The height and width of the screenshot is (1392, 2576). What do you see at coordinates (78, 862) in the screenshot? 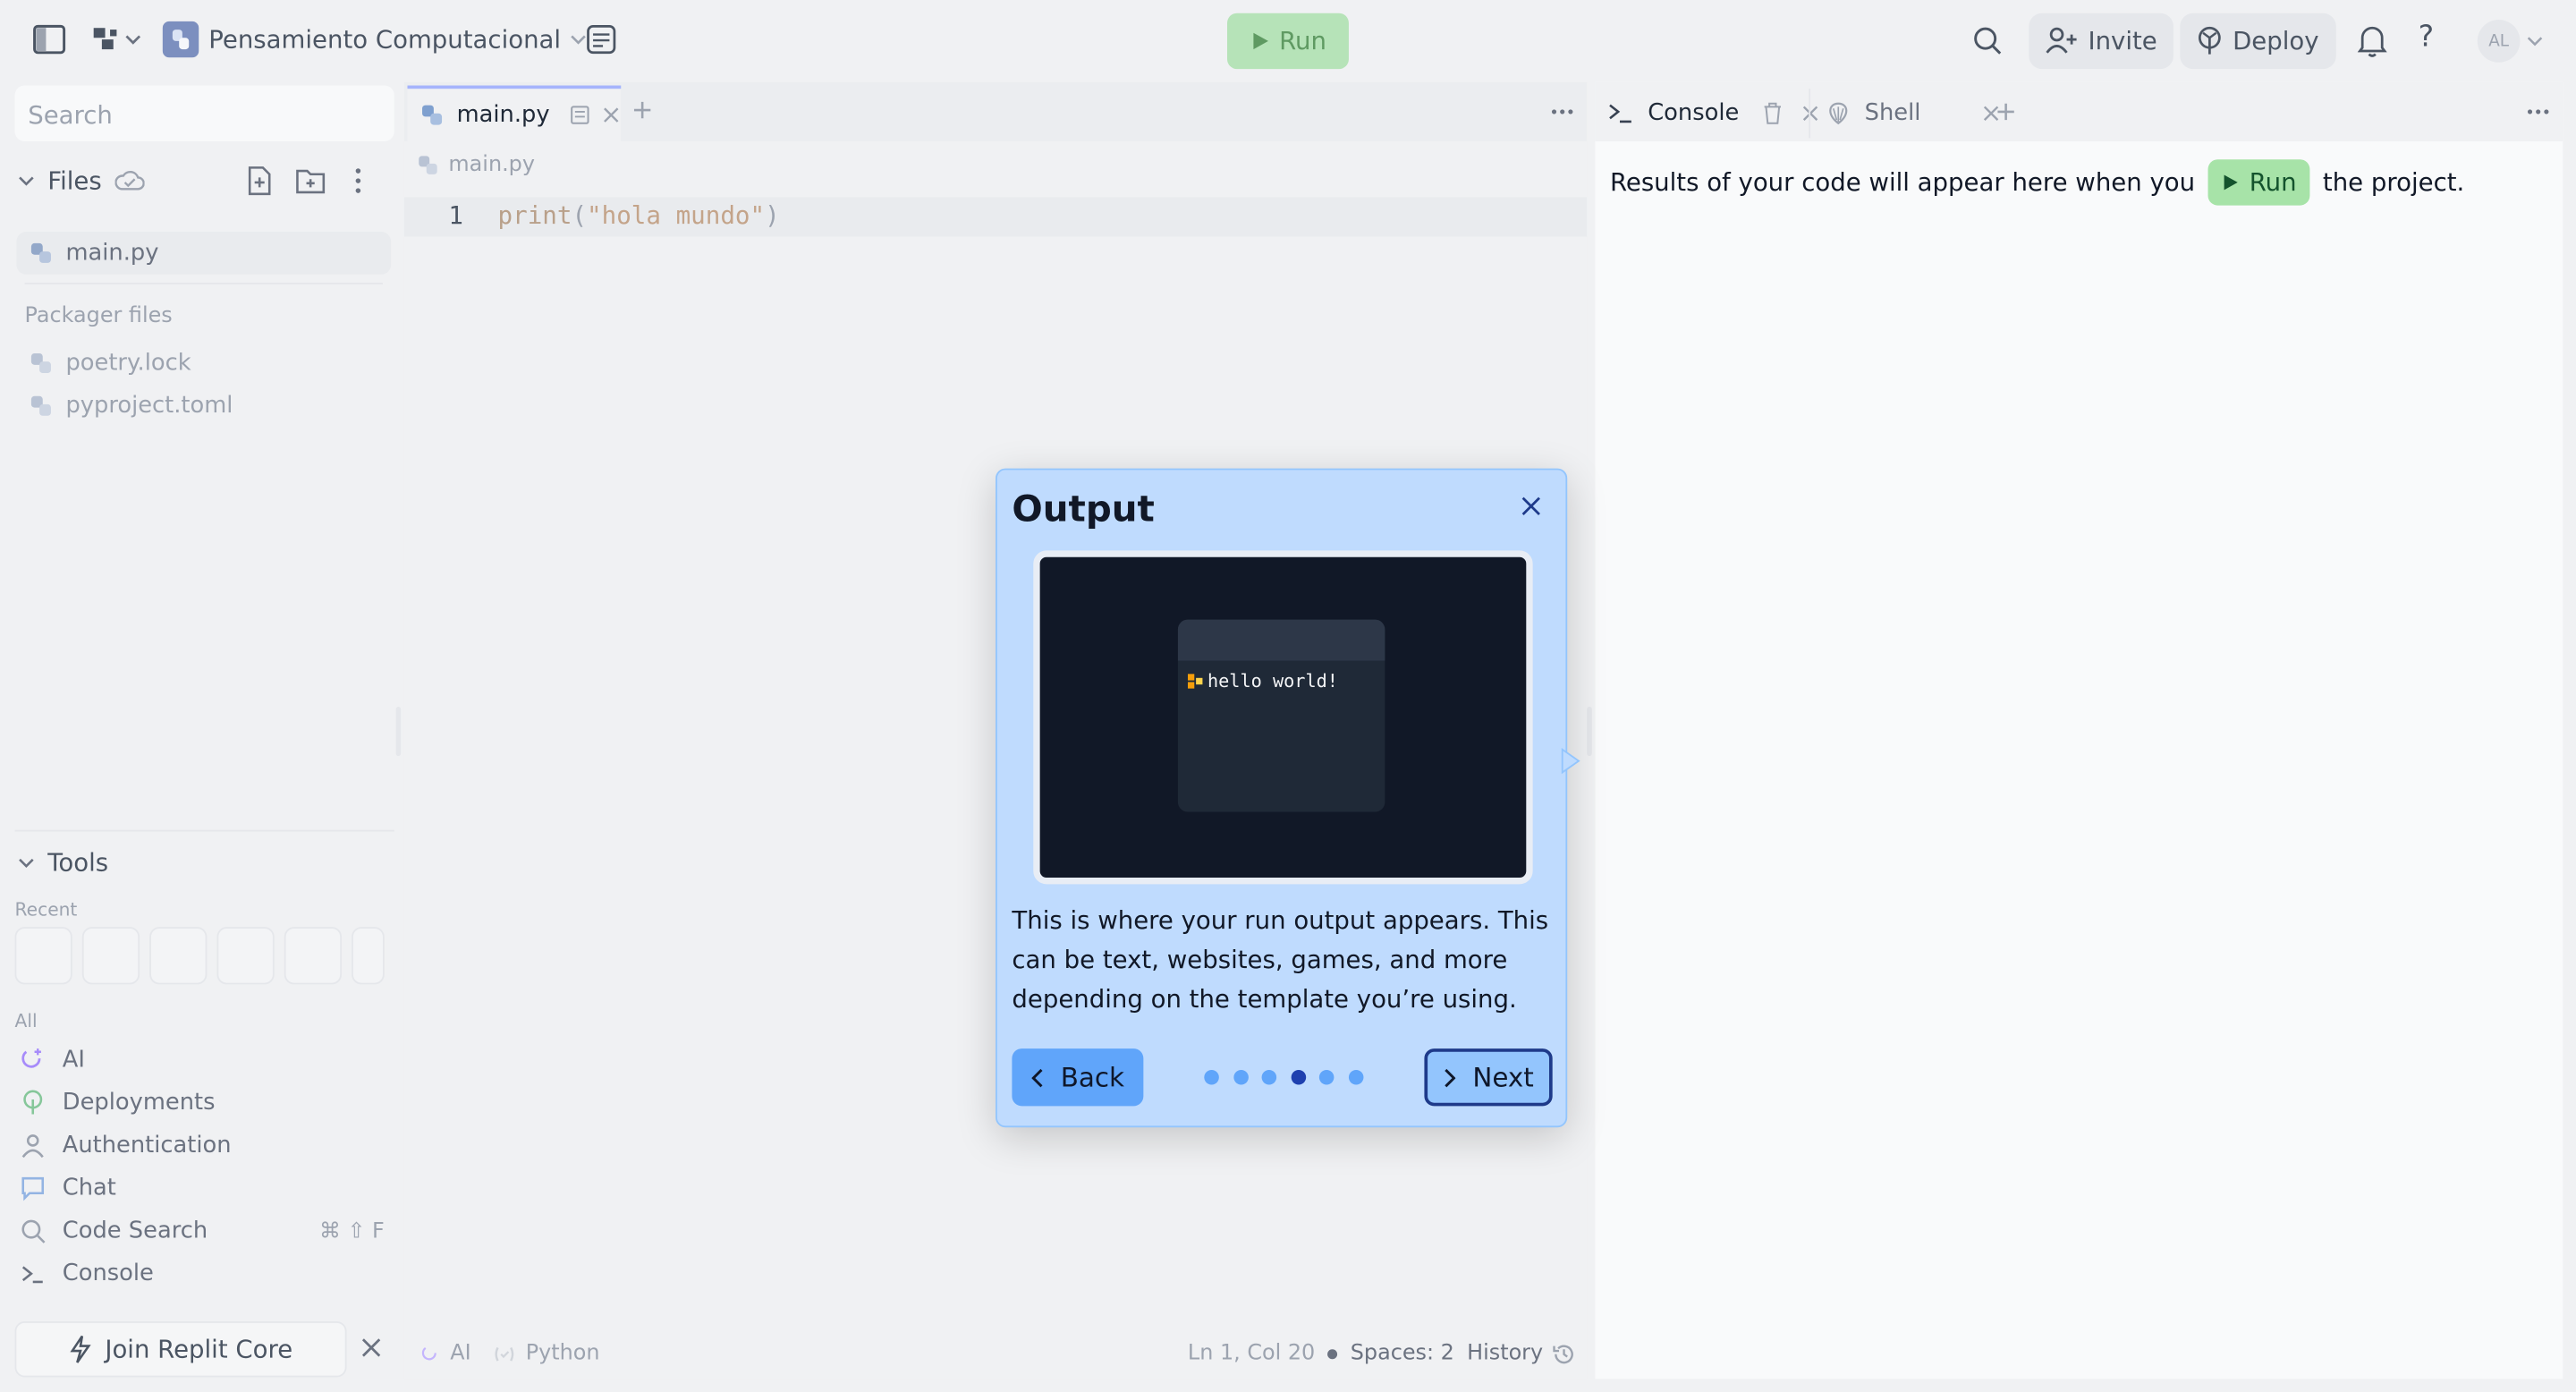
I see `tools-label: Tools` at bounding box center [78, 862].